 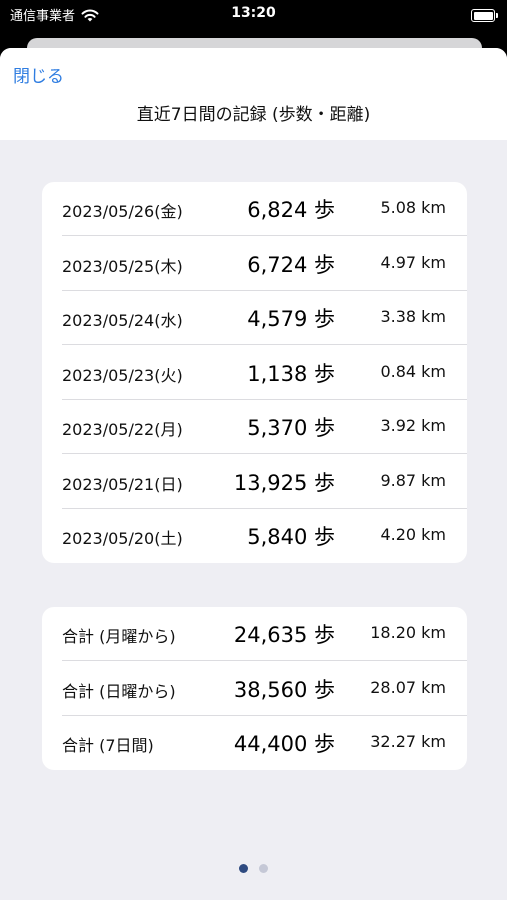 What do you see at coordinates (122, 484) in the screenshot?
I see `record-date: 2023/05/21(日)` at bounding box center [122, 484].